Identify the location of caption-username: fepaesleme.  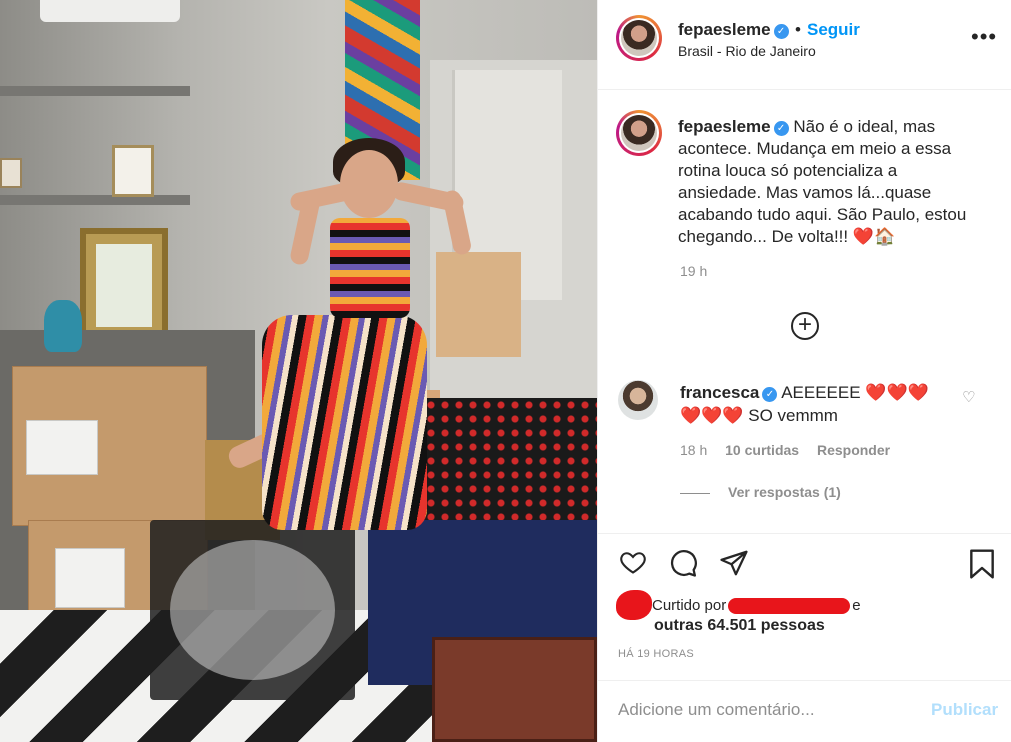
(724, 126).